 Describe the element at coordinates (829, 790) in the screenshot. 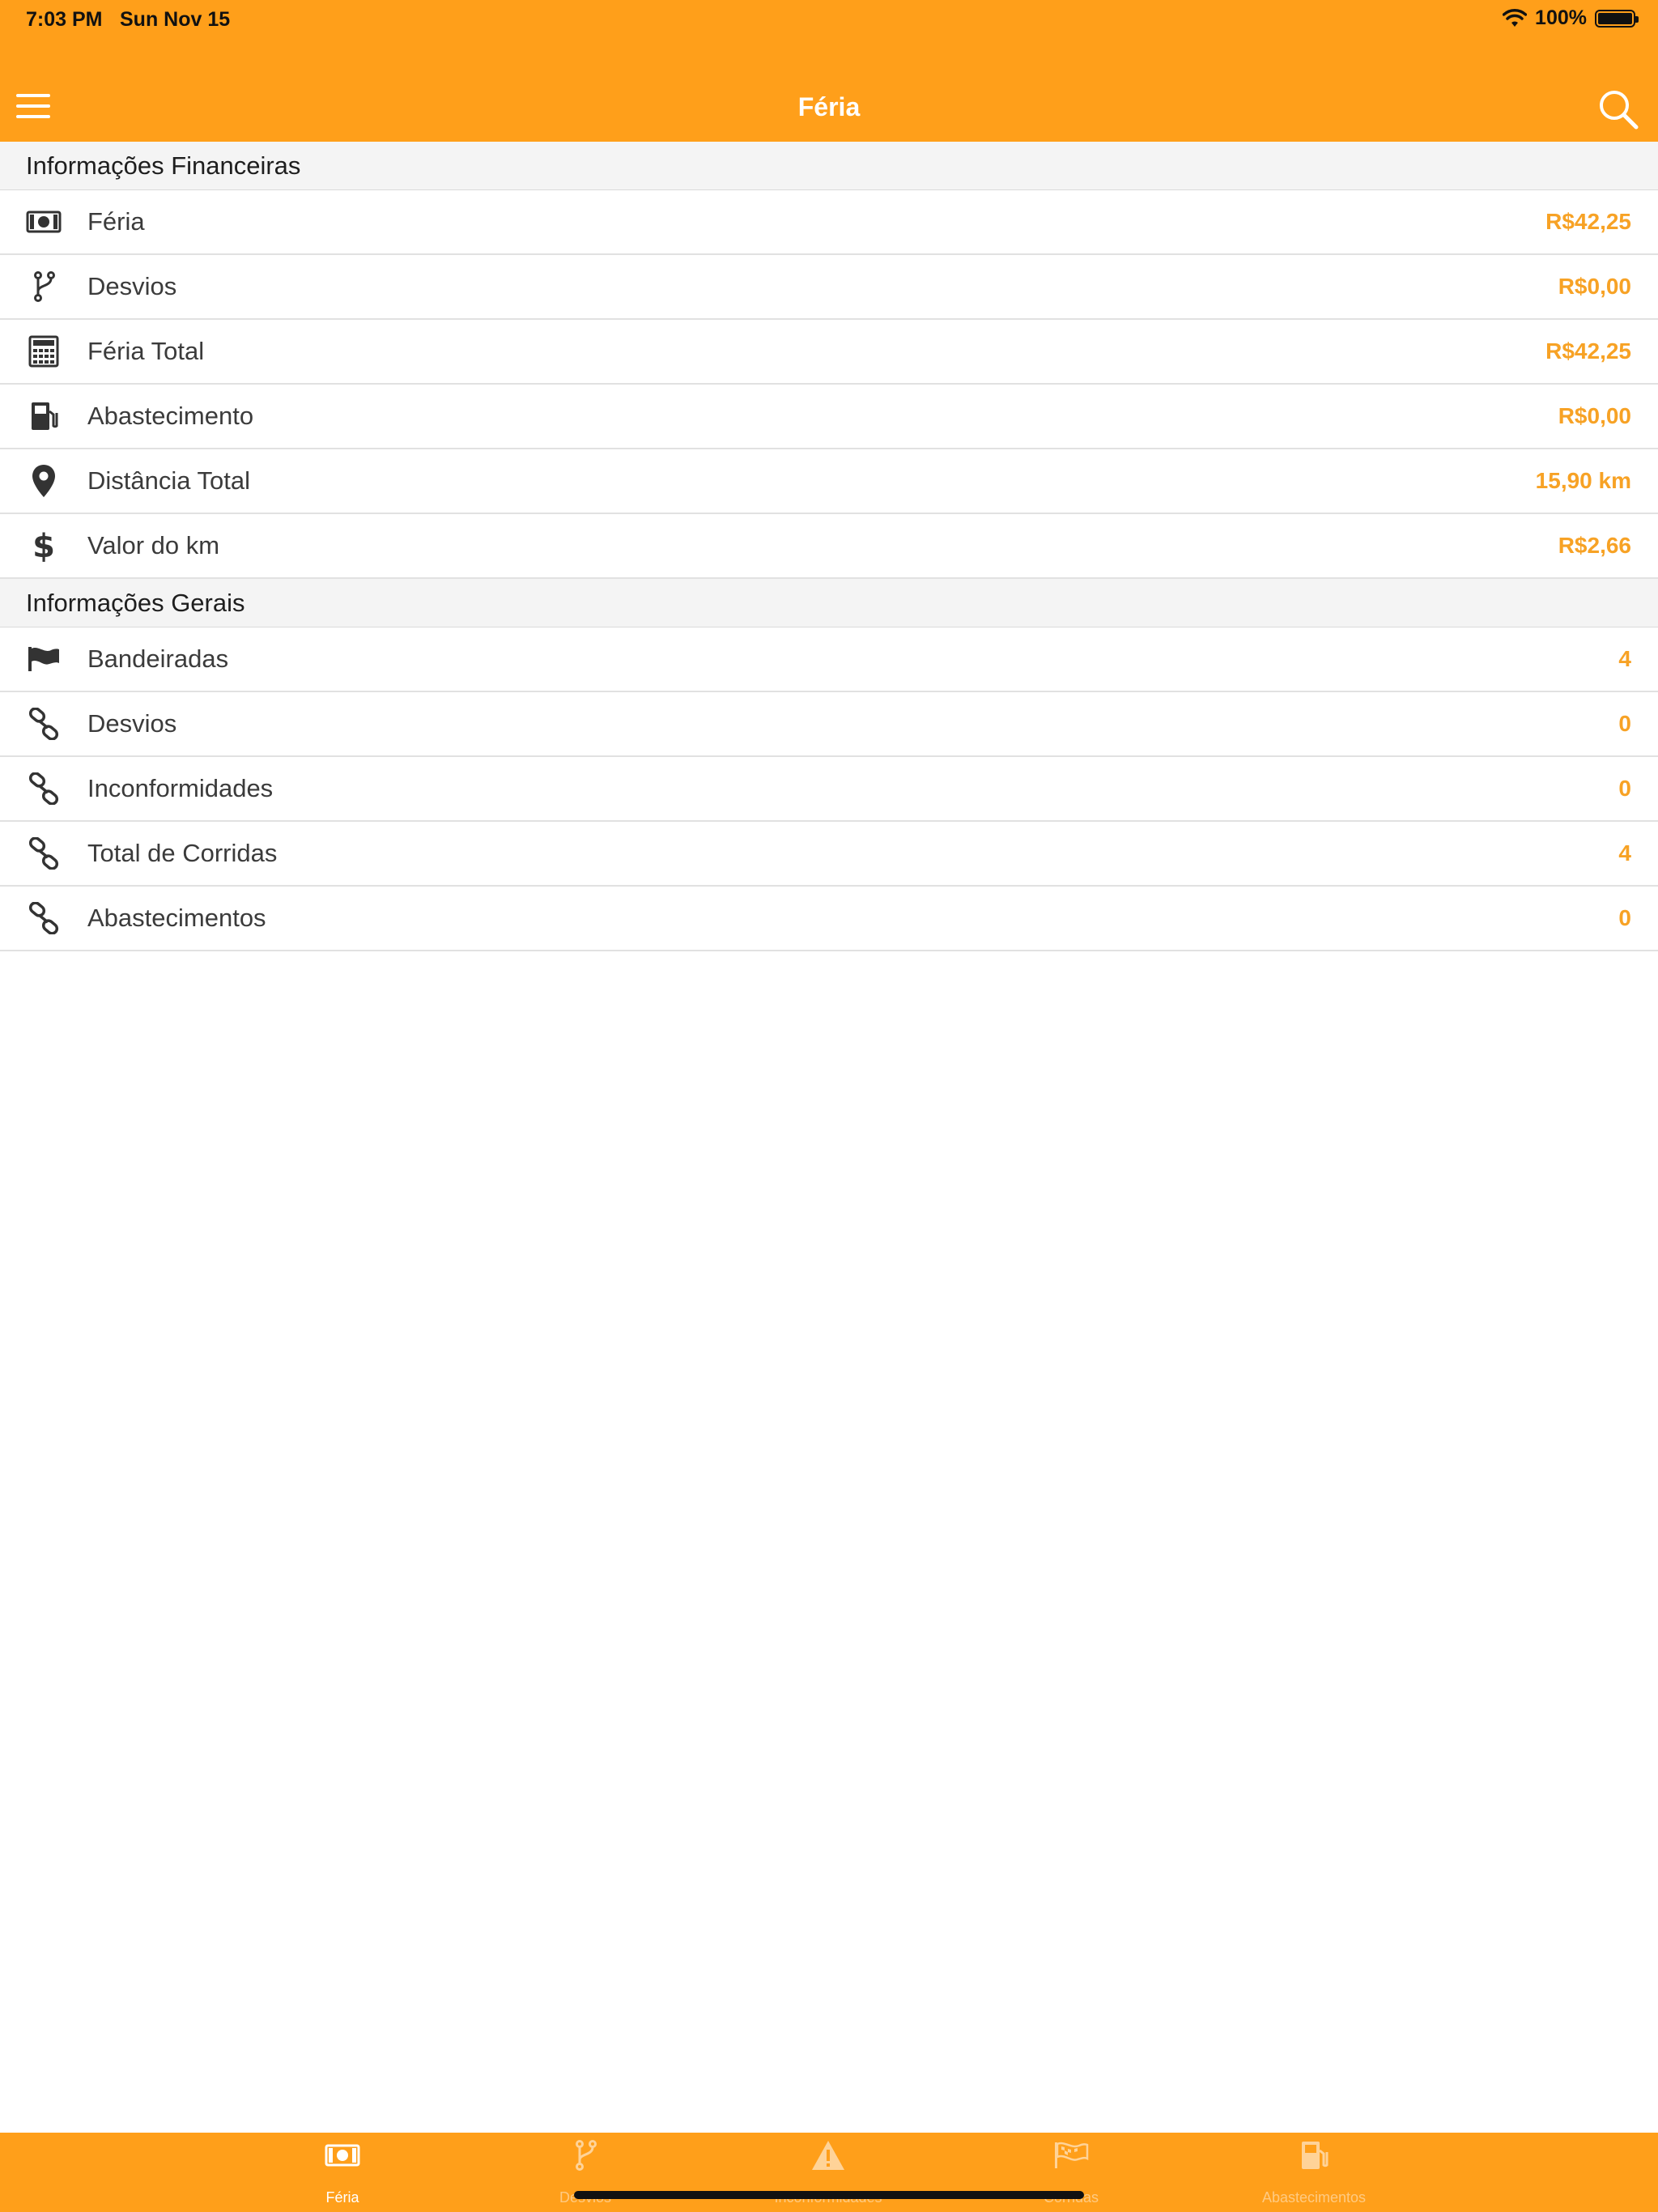

I see `list-item-inconformidades: Inconformidades 0` at that location.